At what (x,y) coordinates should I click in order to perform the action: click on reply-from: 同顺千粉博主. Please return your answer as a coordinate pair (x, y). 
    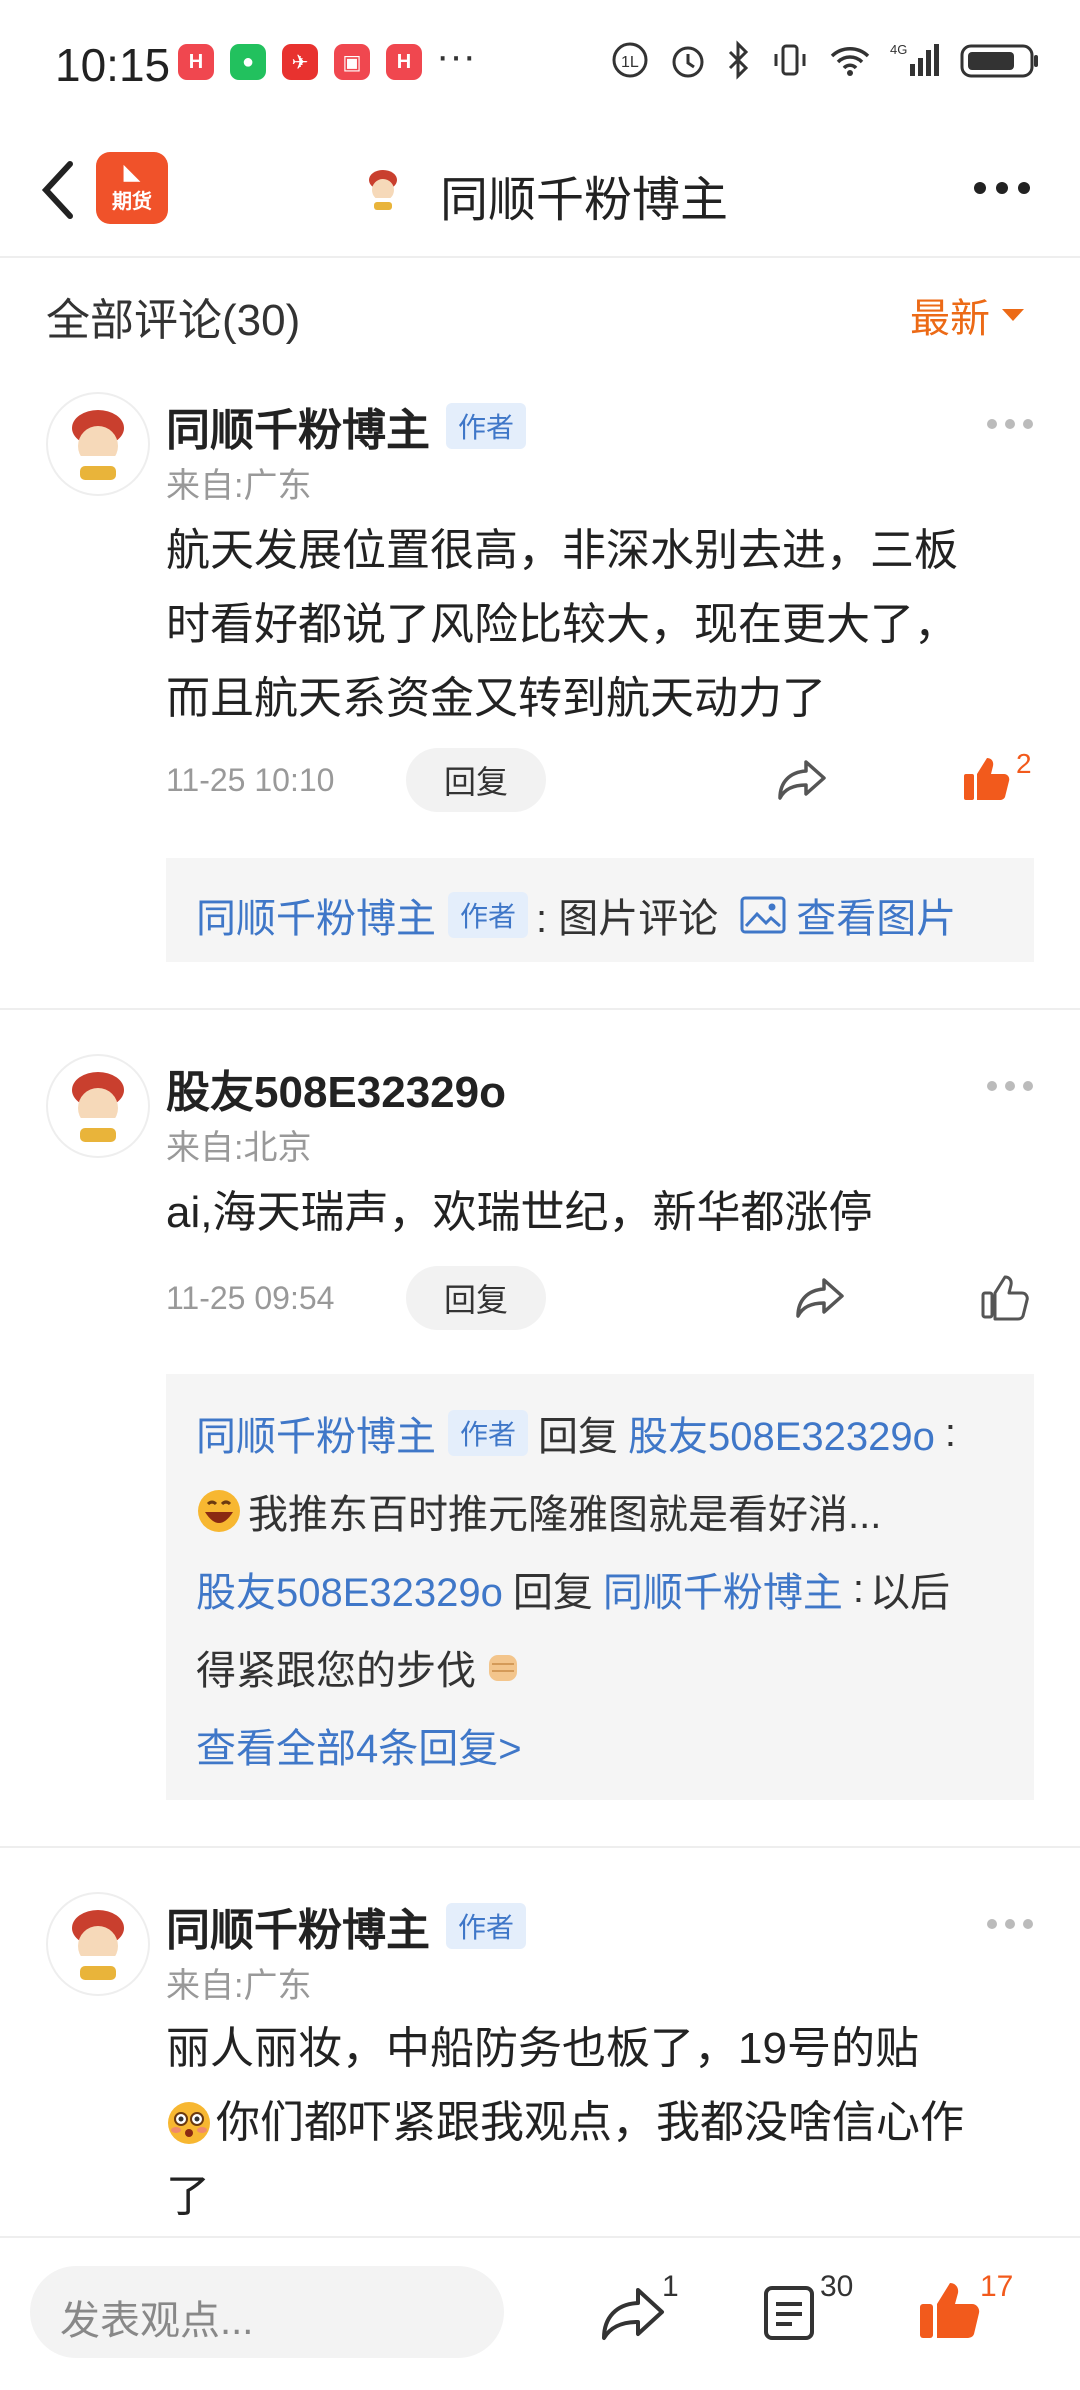
    Looking at the image, I should click on (316, 1433).